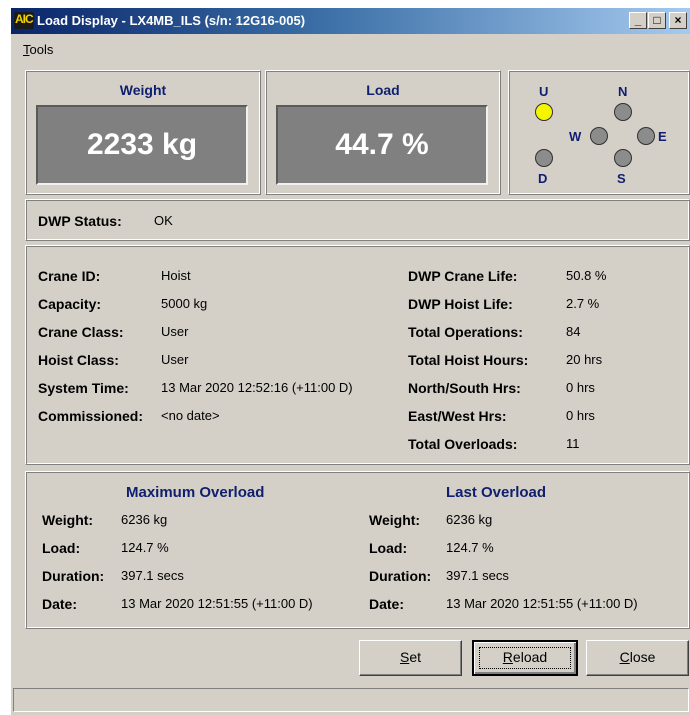 Image resolution: width=690 pixels, height=715 pixels. What do you see at coordinates (176, 275) in the screenshot?
I see `info-value: Hoist` at bounding box center [176, 275].